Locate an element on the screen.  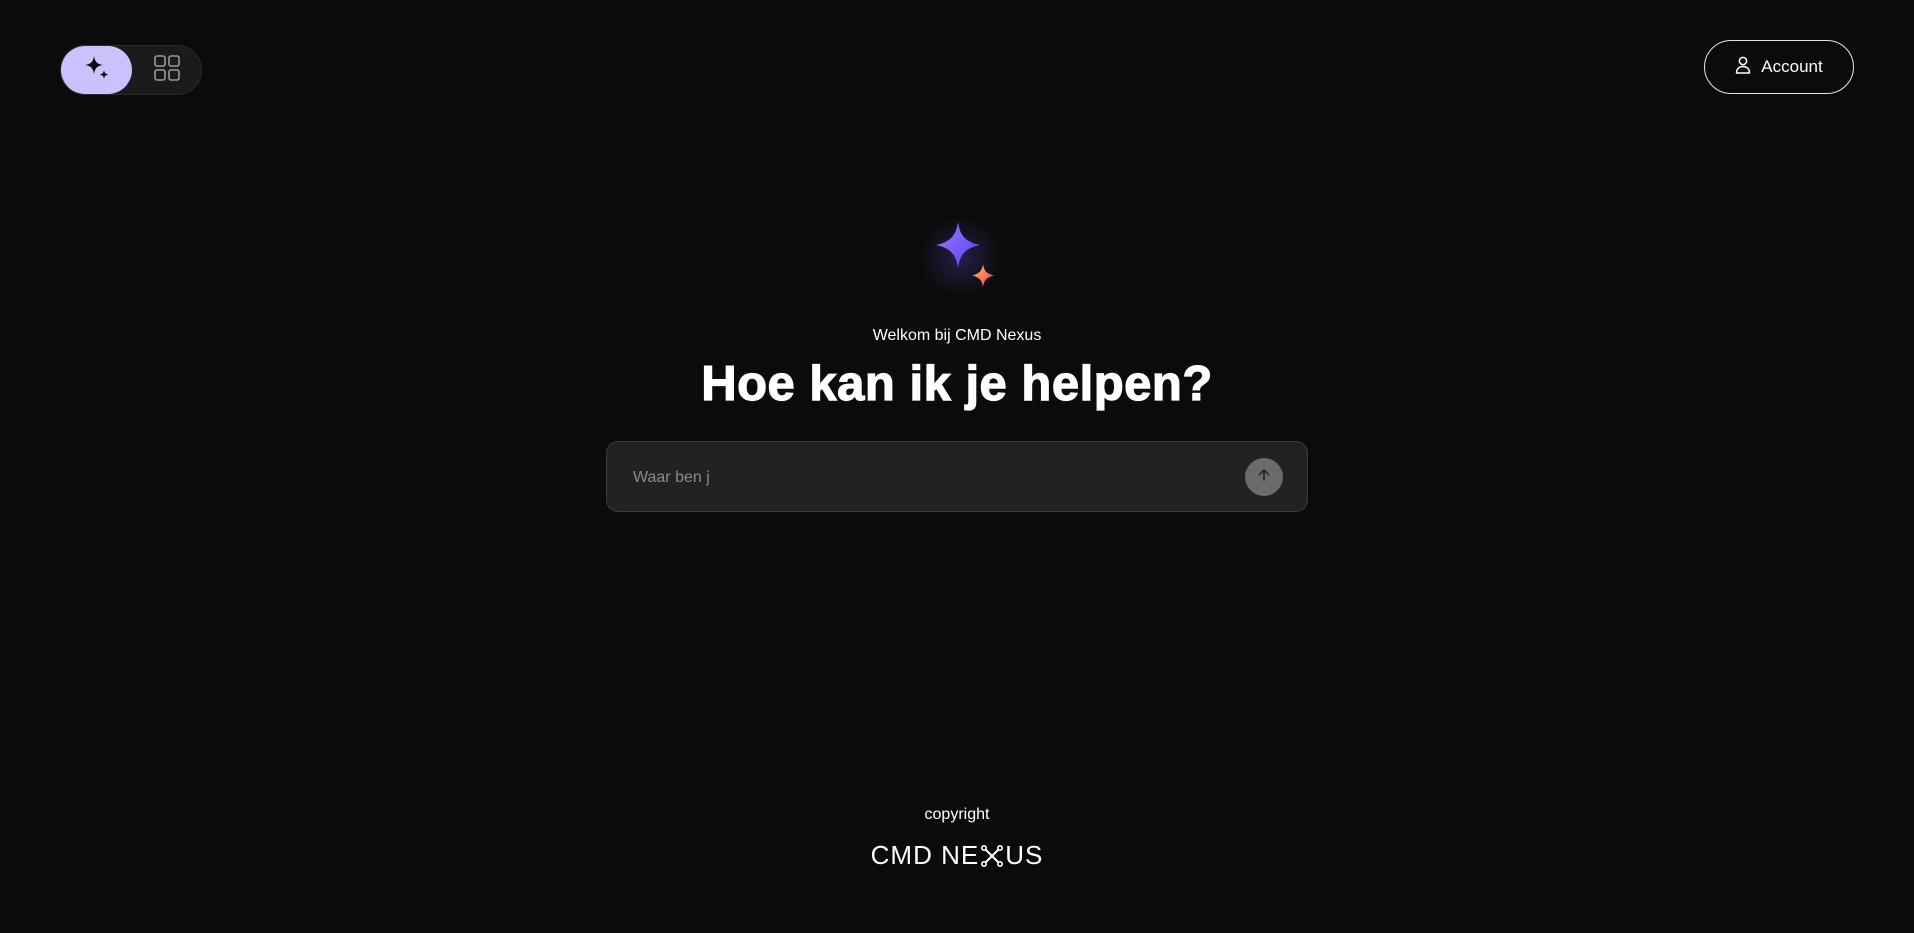
brand-text-right: US is located at coordinates (1024, 855).